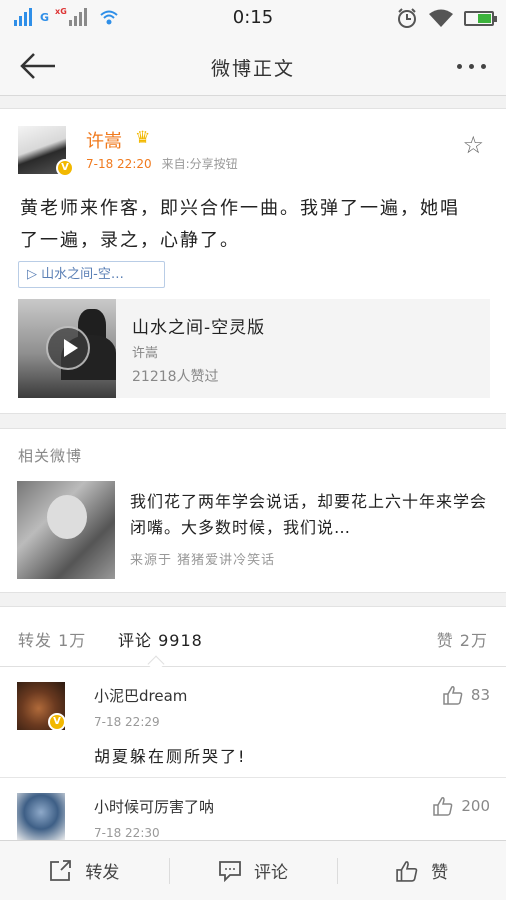 The image size is (506, 900). I want to click on music-thumbnail, so click(67, 348).